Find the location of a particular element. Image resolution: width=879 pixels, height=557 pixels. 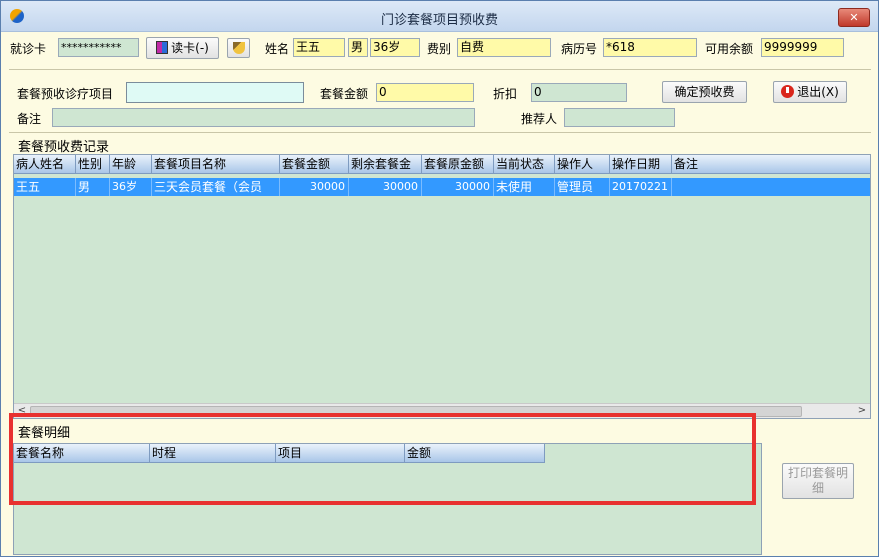

amount-label: 套餐金额 is located at coordinates (344, 94).